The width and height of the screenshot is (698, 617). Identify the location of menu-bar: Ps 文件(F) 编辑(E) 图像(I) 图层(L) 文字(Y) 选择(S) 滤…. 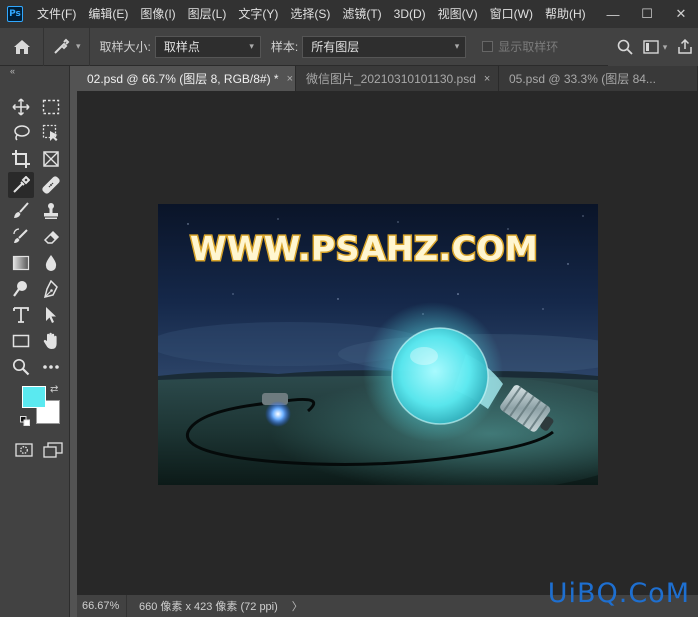
(349, 14).